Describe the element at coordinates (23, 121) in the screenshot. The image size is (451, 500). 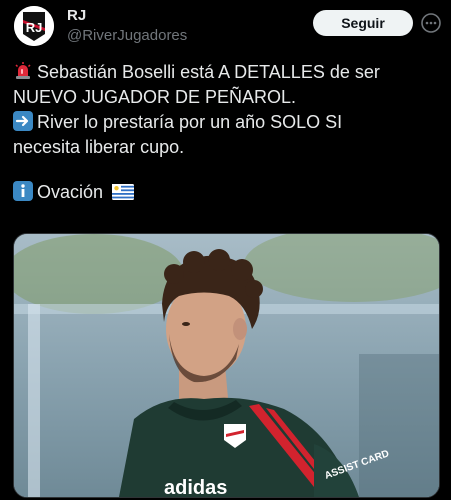
I see `right-arrow-icon` at that location.